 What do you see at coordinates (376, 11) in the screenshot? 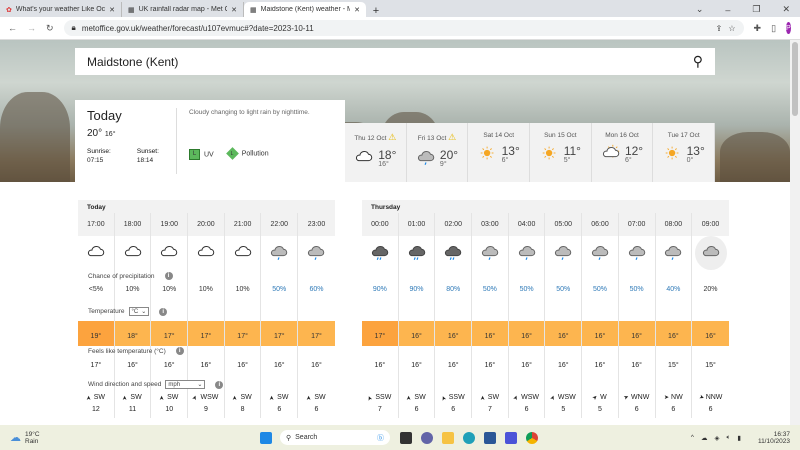
I see `new-tab-button: +` at bounding box center [376, 11].